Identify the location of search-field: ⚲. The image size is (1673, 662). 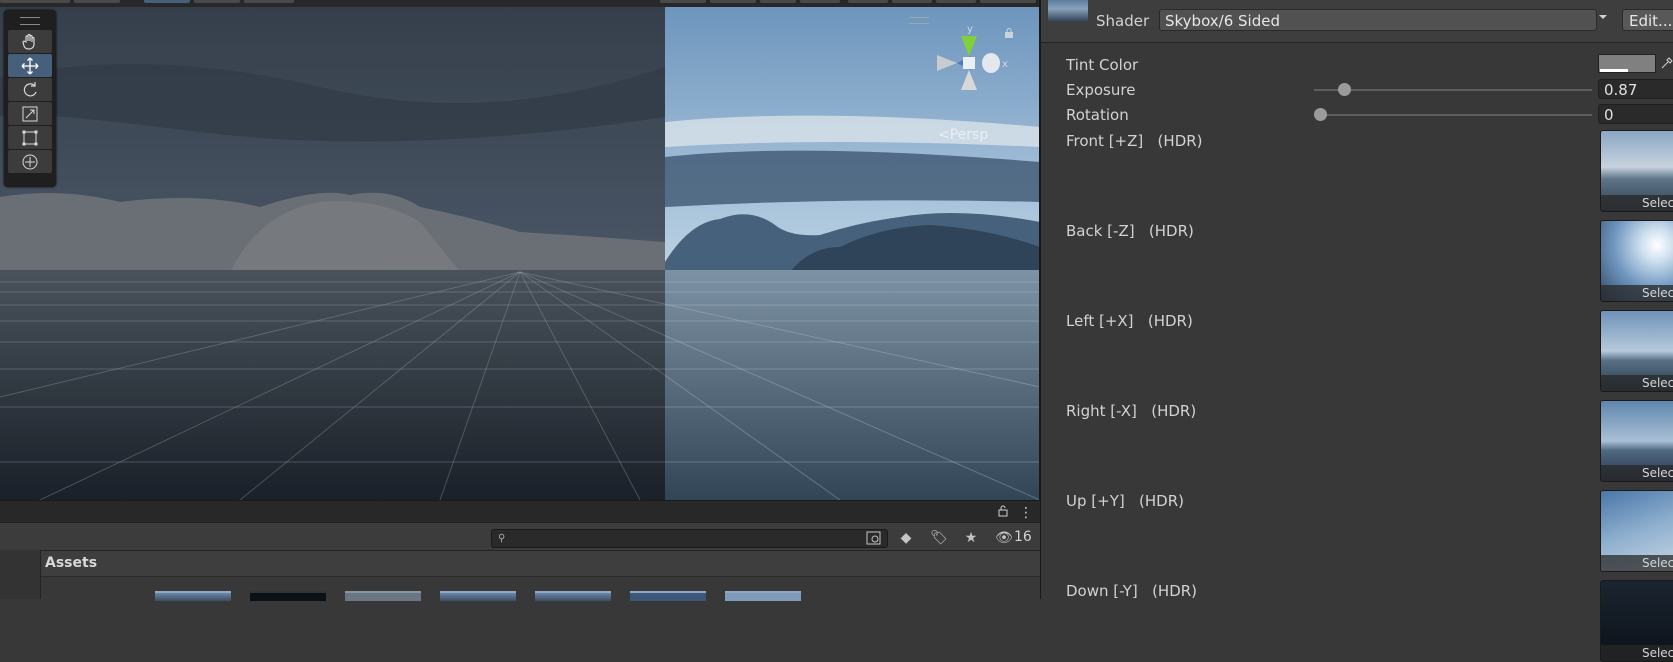
(689, 538).